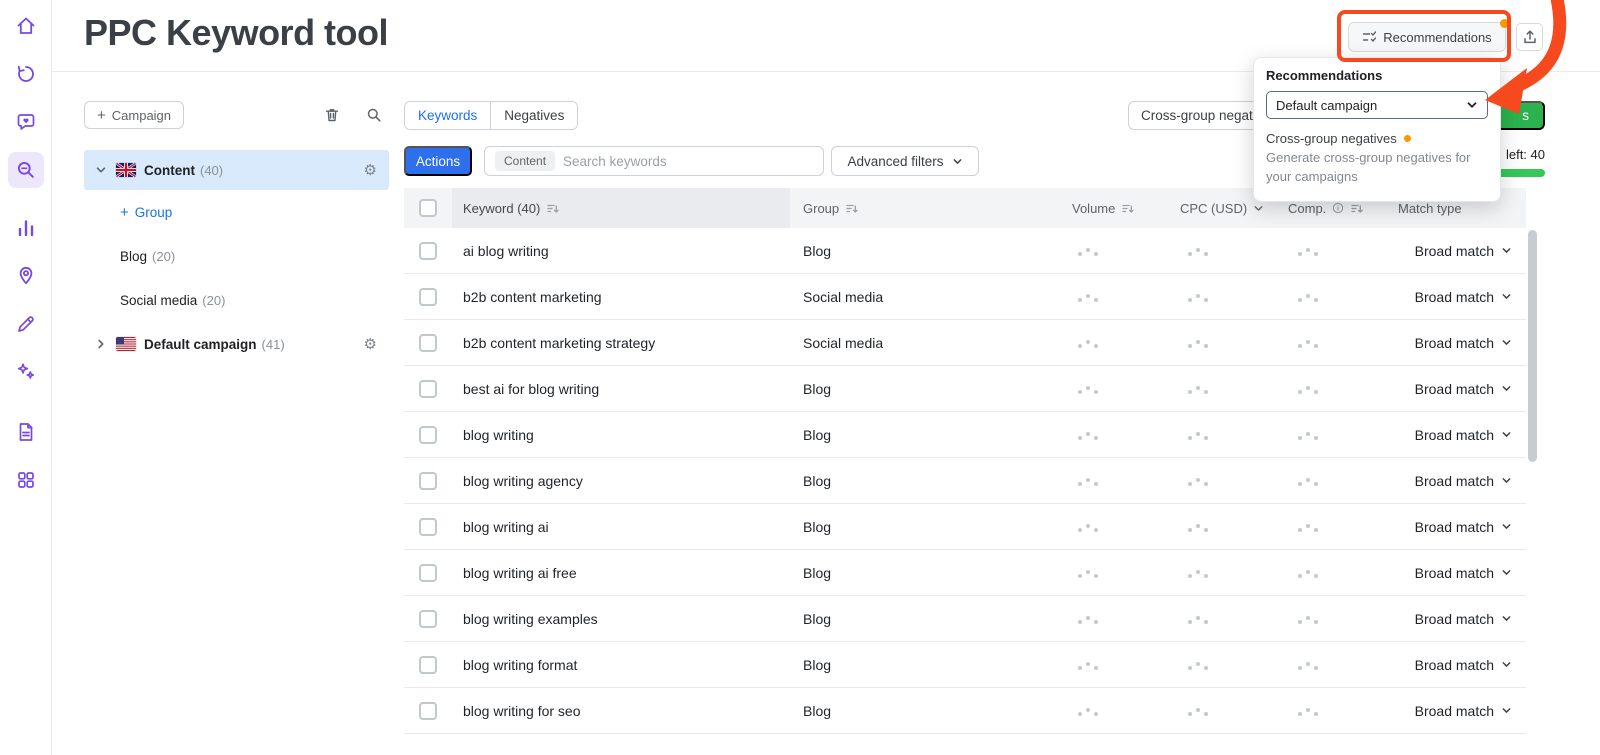 The height and width of the screenshot is (755, 1600). I want to click on add-campaign-button: + Campaign, so click(134, 115).